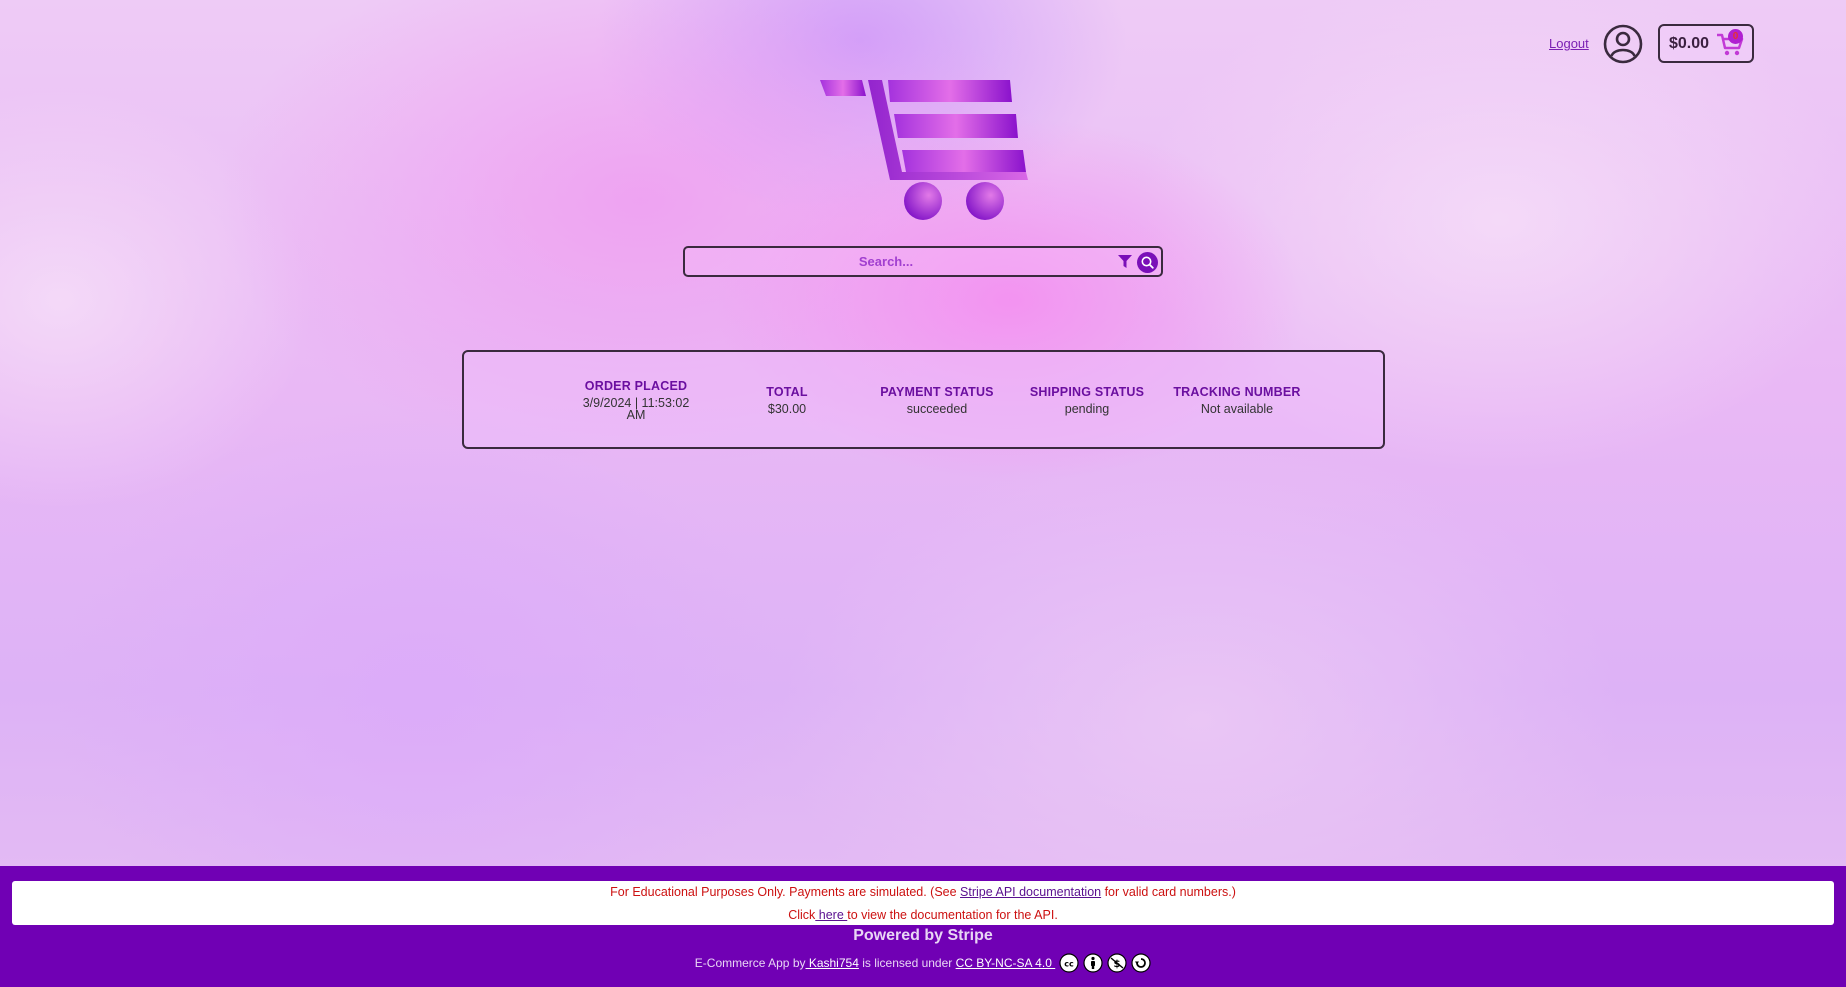  What do you see at coordinates (636, 409) in the screenshot?
I see `order-placed-value: 3/9/2024 | 11:53:02 AM` at bounding box center [636, 409].